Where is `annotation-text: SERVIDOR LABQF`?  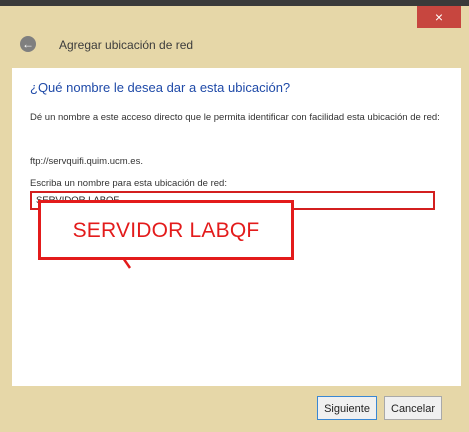
annotation-text: SERVIDOR LABQF is located at coordinates (166, 230).